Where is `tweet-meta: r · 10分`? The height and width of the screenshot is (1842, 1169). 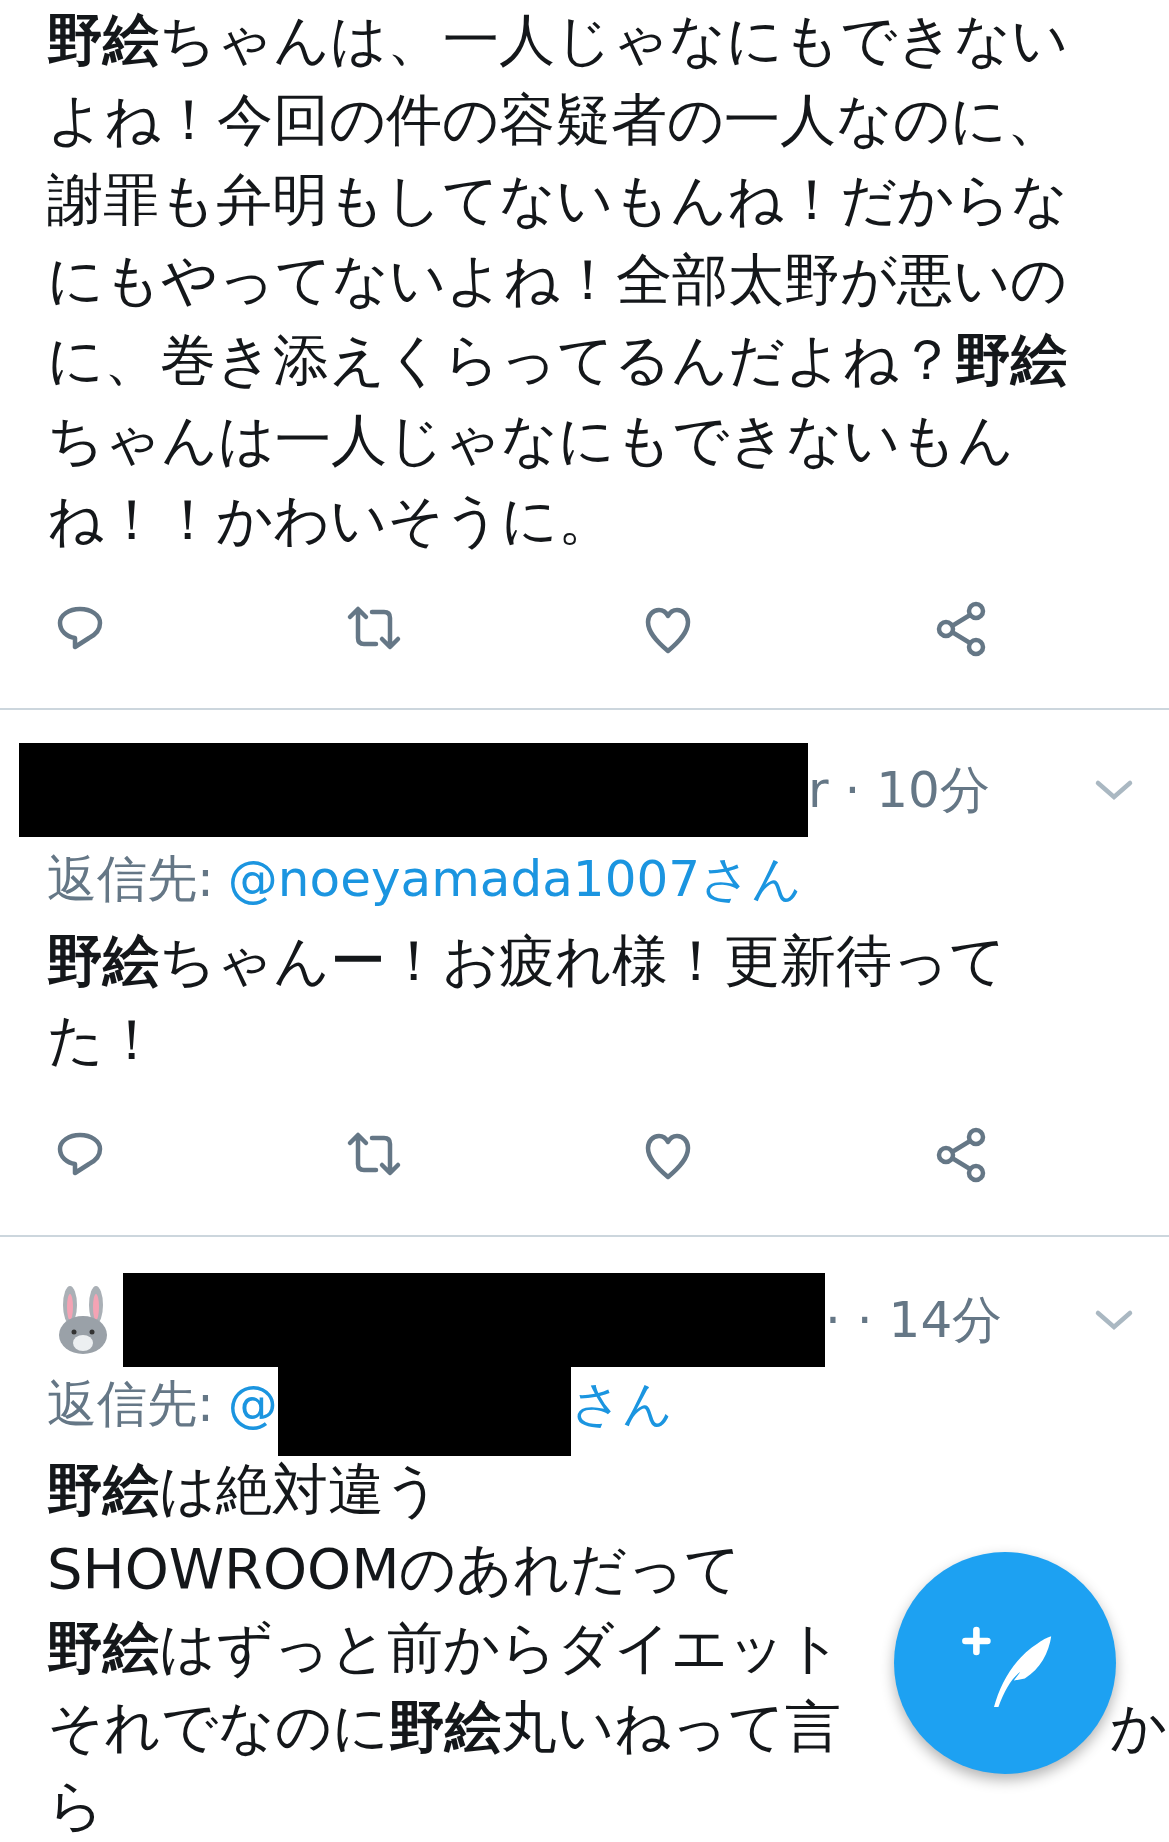 tweet-meta: r · 10分 is located at coordinates (899, 790).